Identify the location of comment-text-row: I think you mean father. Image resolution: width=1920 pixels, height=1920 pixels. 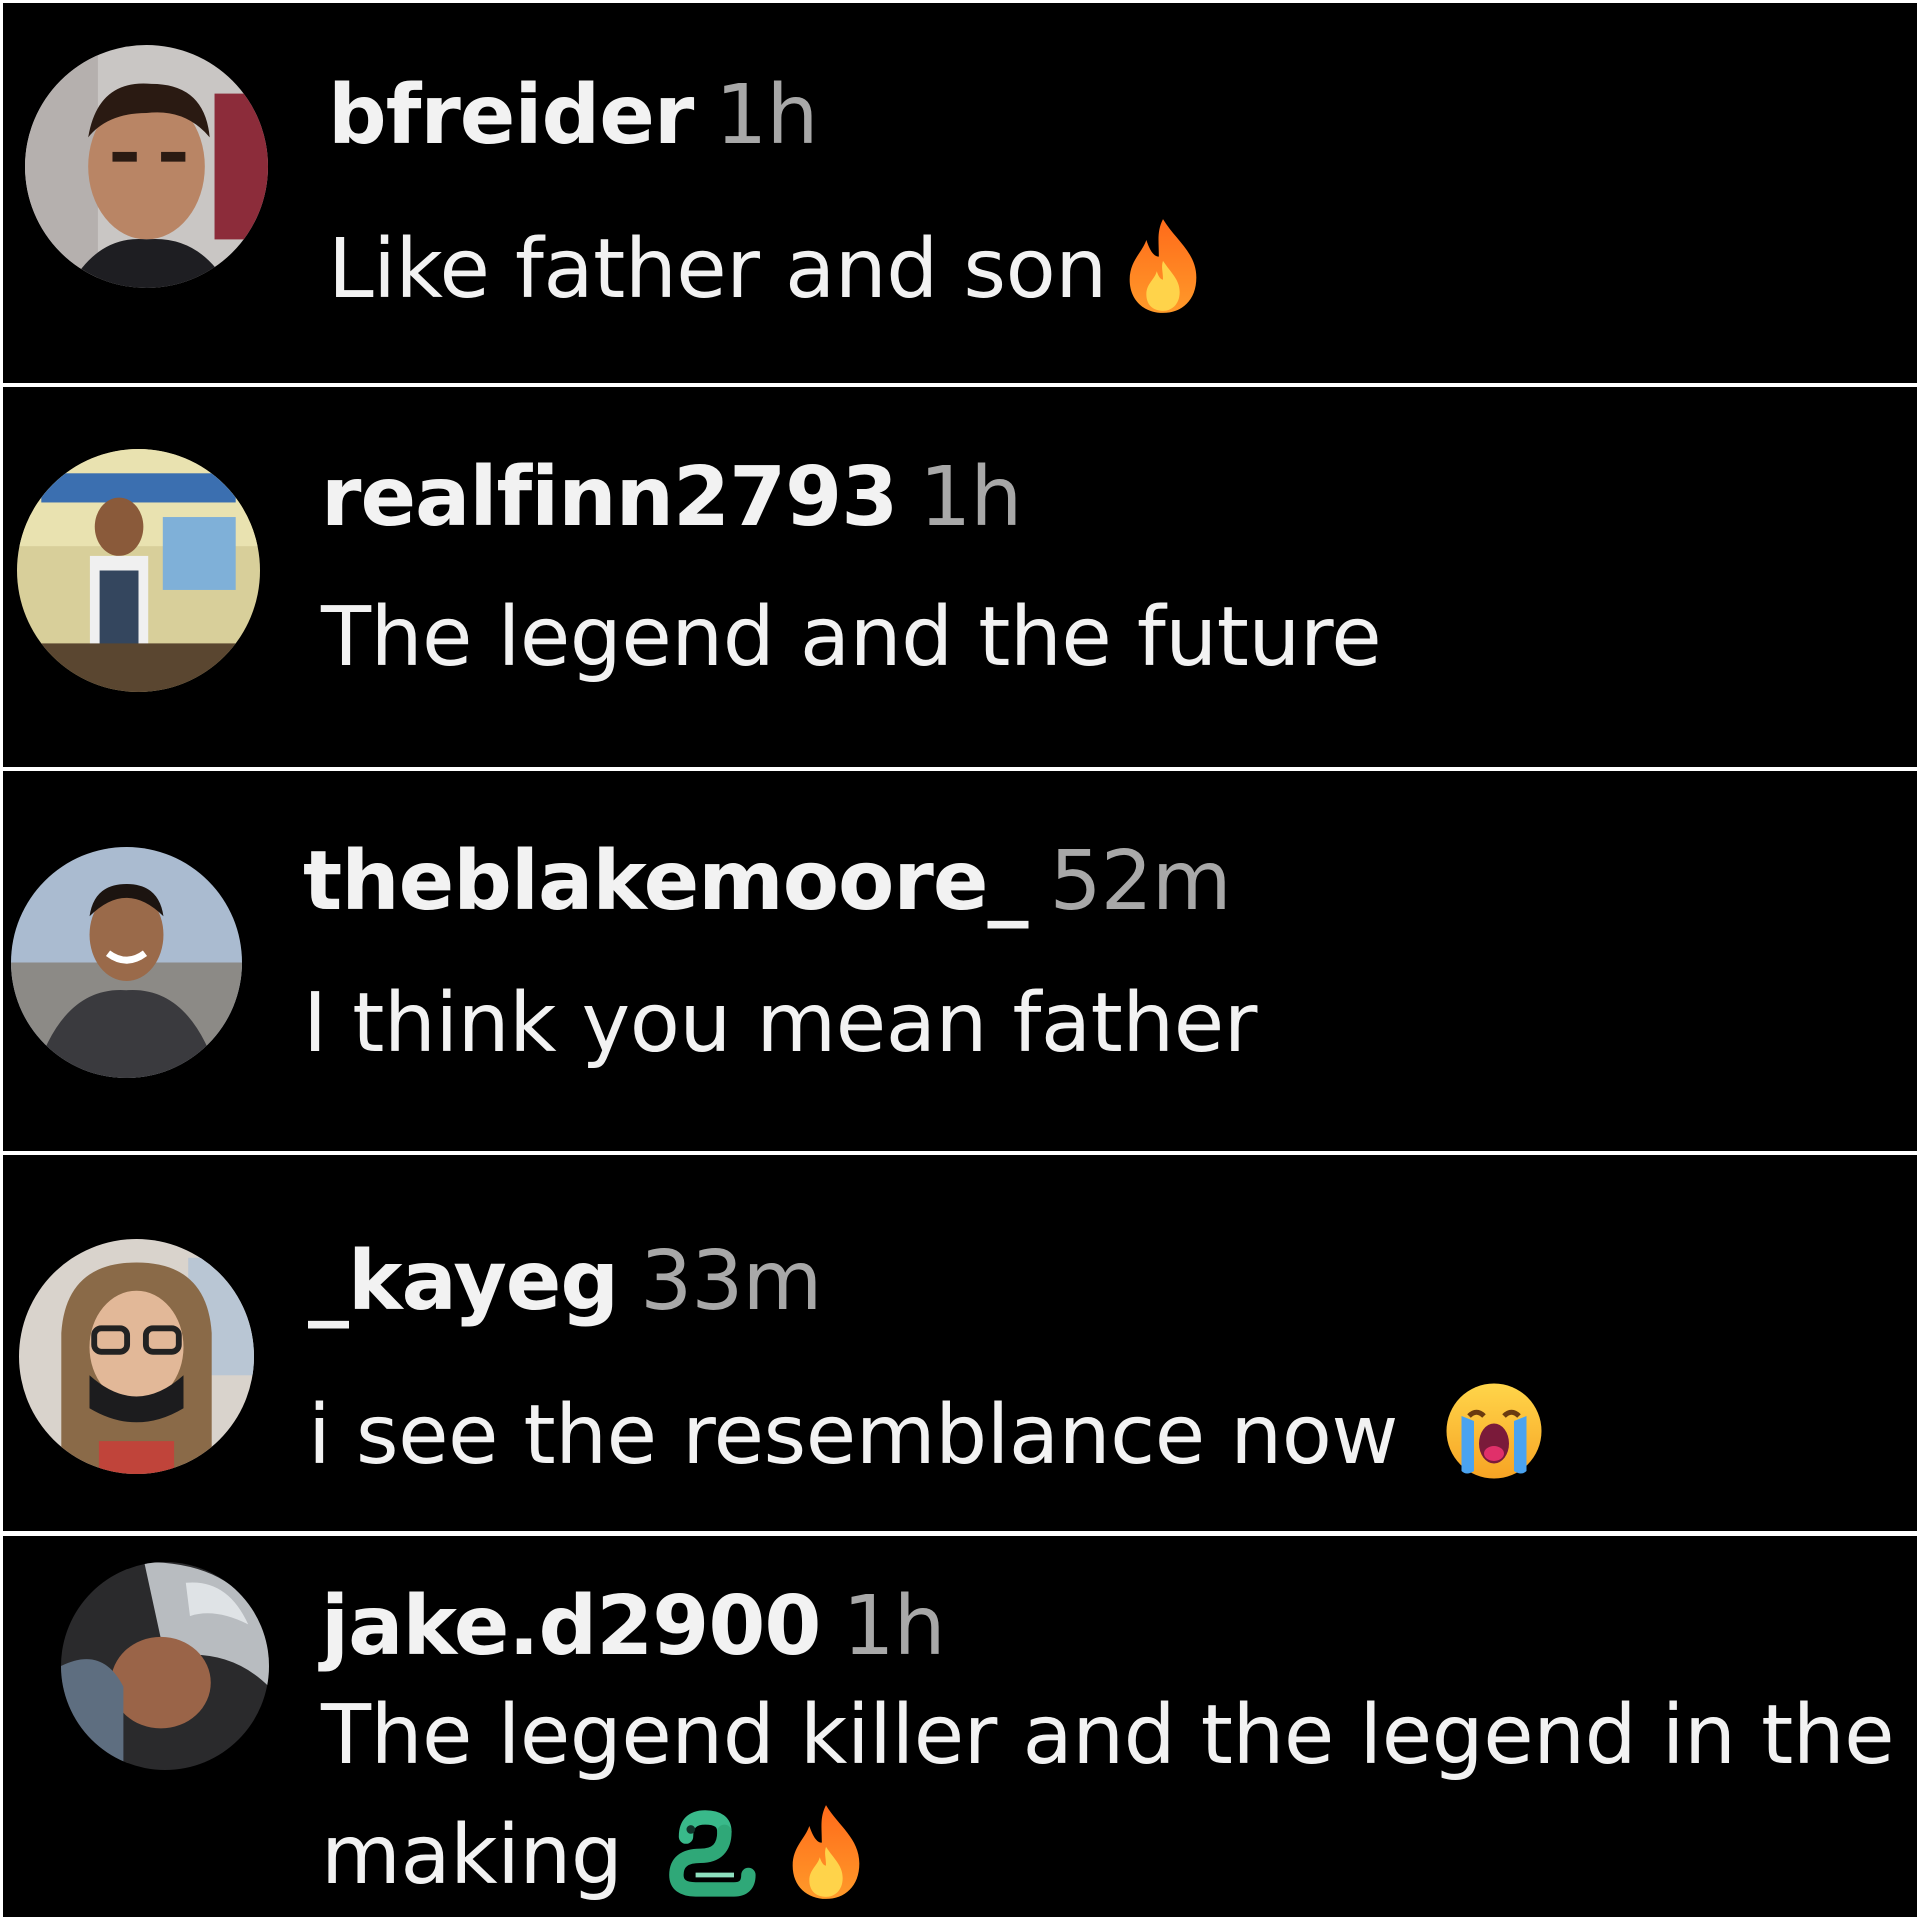
(780, 1024).